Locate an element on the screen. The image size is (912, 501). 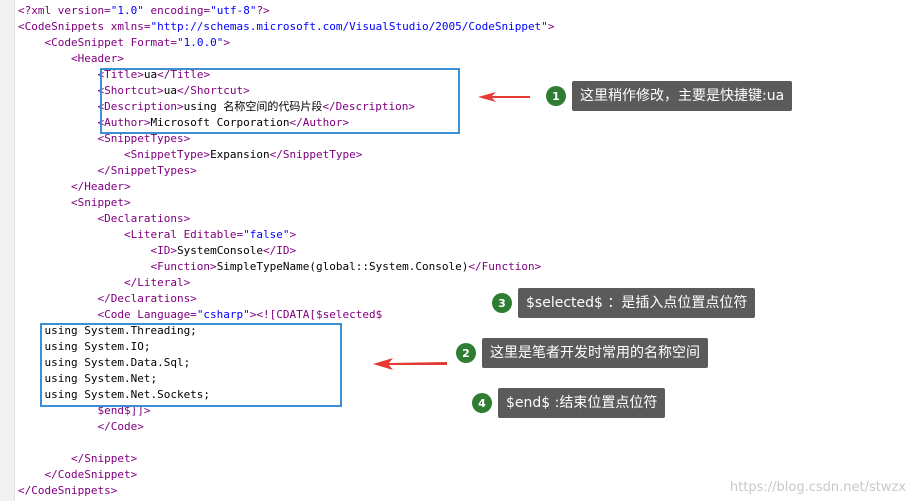
code-token: <Function> is located at coordinates (117, 266).